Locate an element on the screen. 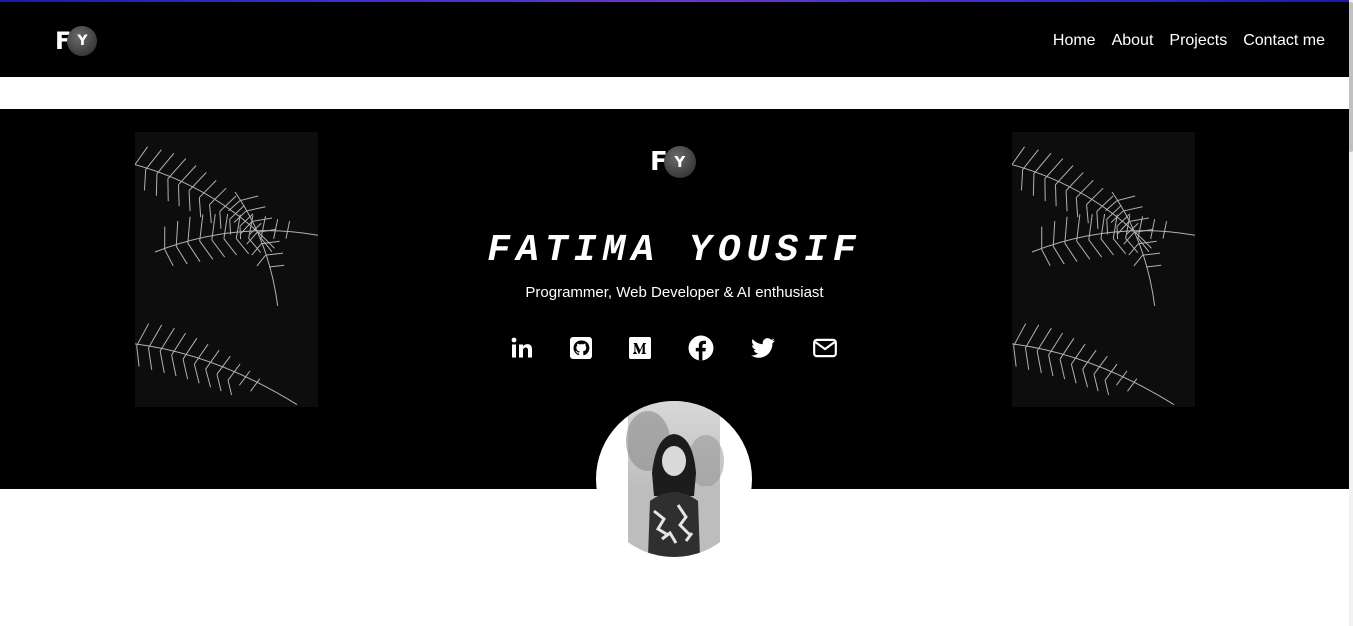 This screenshot has width=1353, height=626. logo-letter-y: Y is located at coordinates (82, 41).